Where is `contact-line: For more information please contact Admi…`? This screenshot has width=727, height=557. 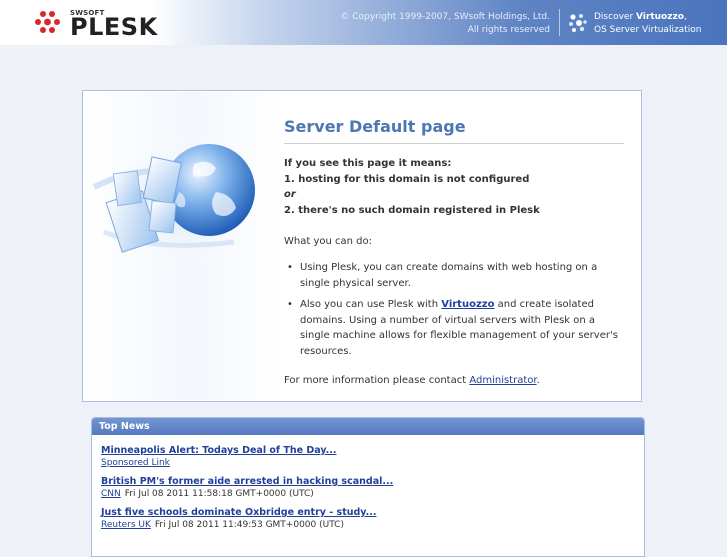 contact-line: For more information please contact Admi… is located at coordinates (454, 380).